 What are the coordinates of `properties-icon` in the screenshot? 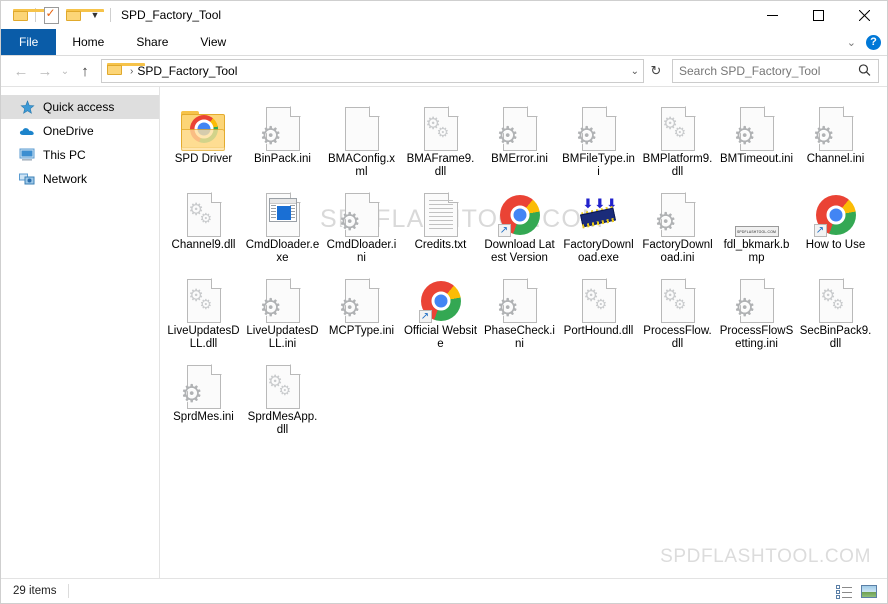 It's located at (51, 15).